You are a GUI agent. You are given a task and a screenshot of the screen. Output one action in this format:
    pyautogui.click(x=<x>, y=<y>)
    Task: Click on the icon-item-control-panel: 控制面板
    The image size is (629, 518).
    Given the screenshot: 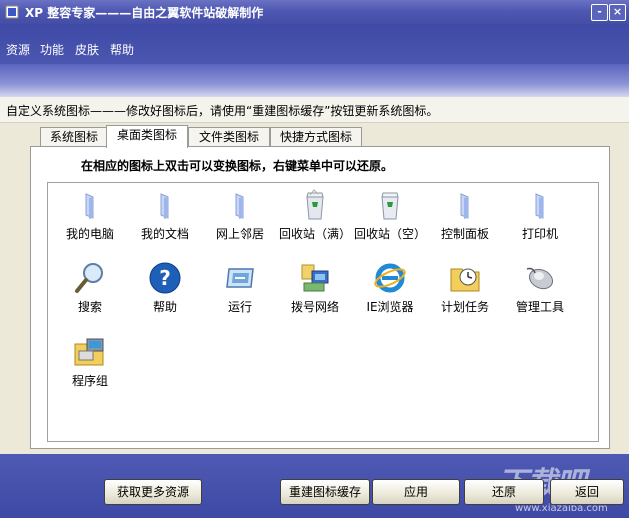 What is the action you would take?
    pyautogui.click(x=465, y=215)
    